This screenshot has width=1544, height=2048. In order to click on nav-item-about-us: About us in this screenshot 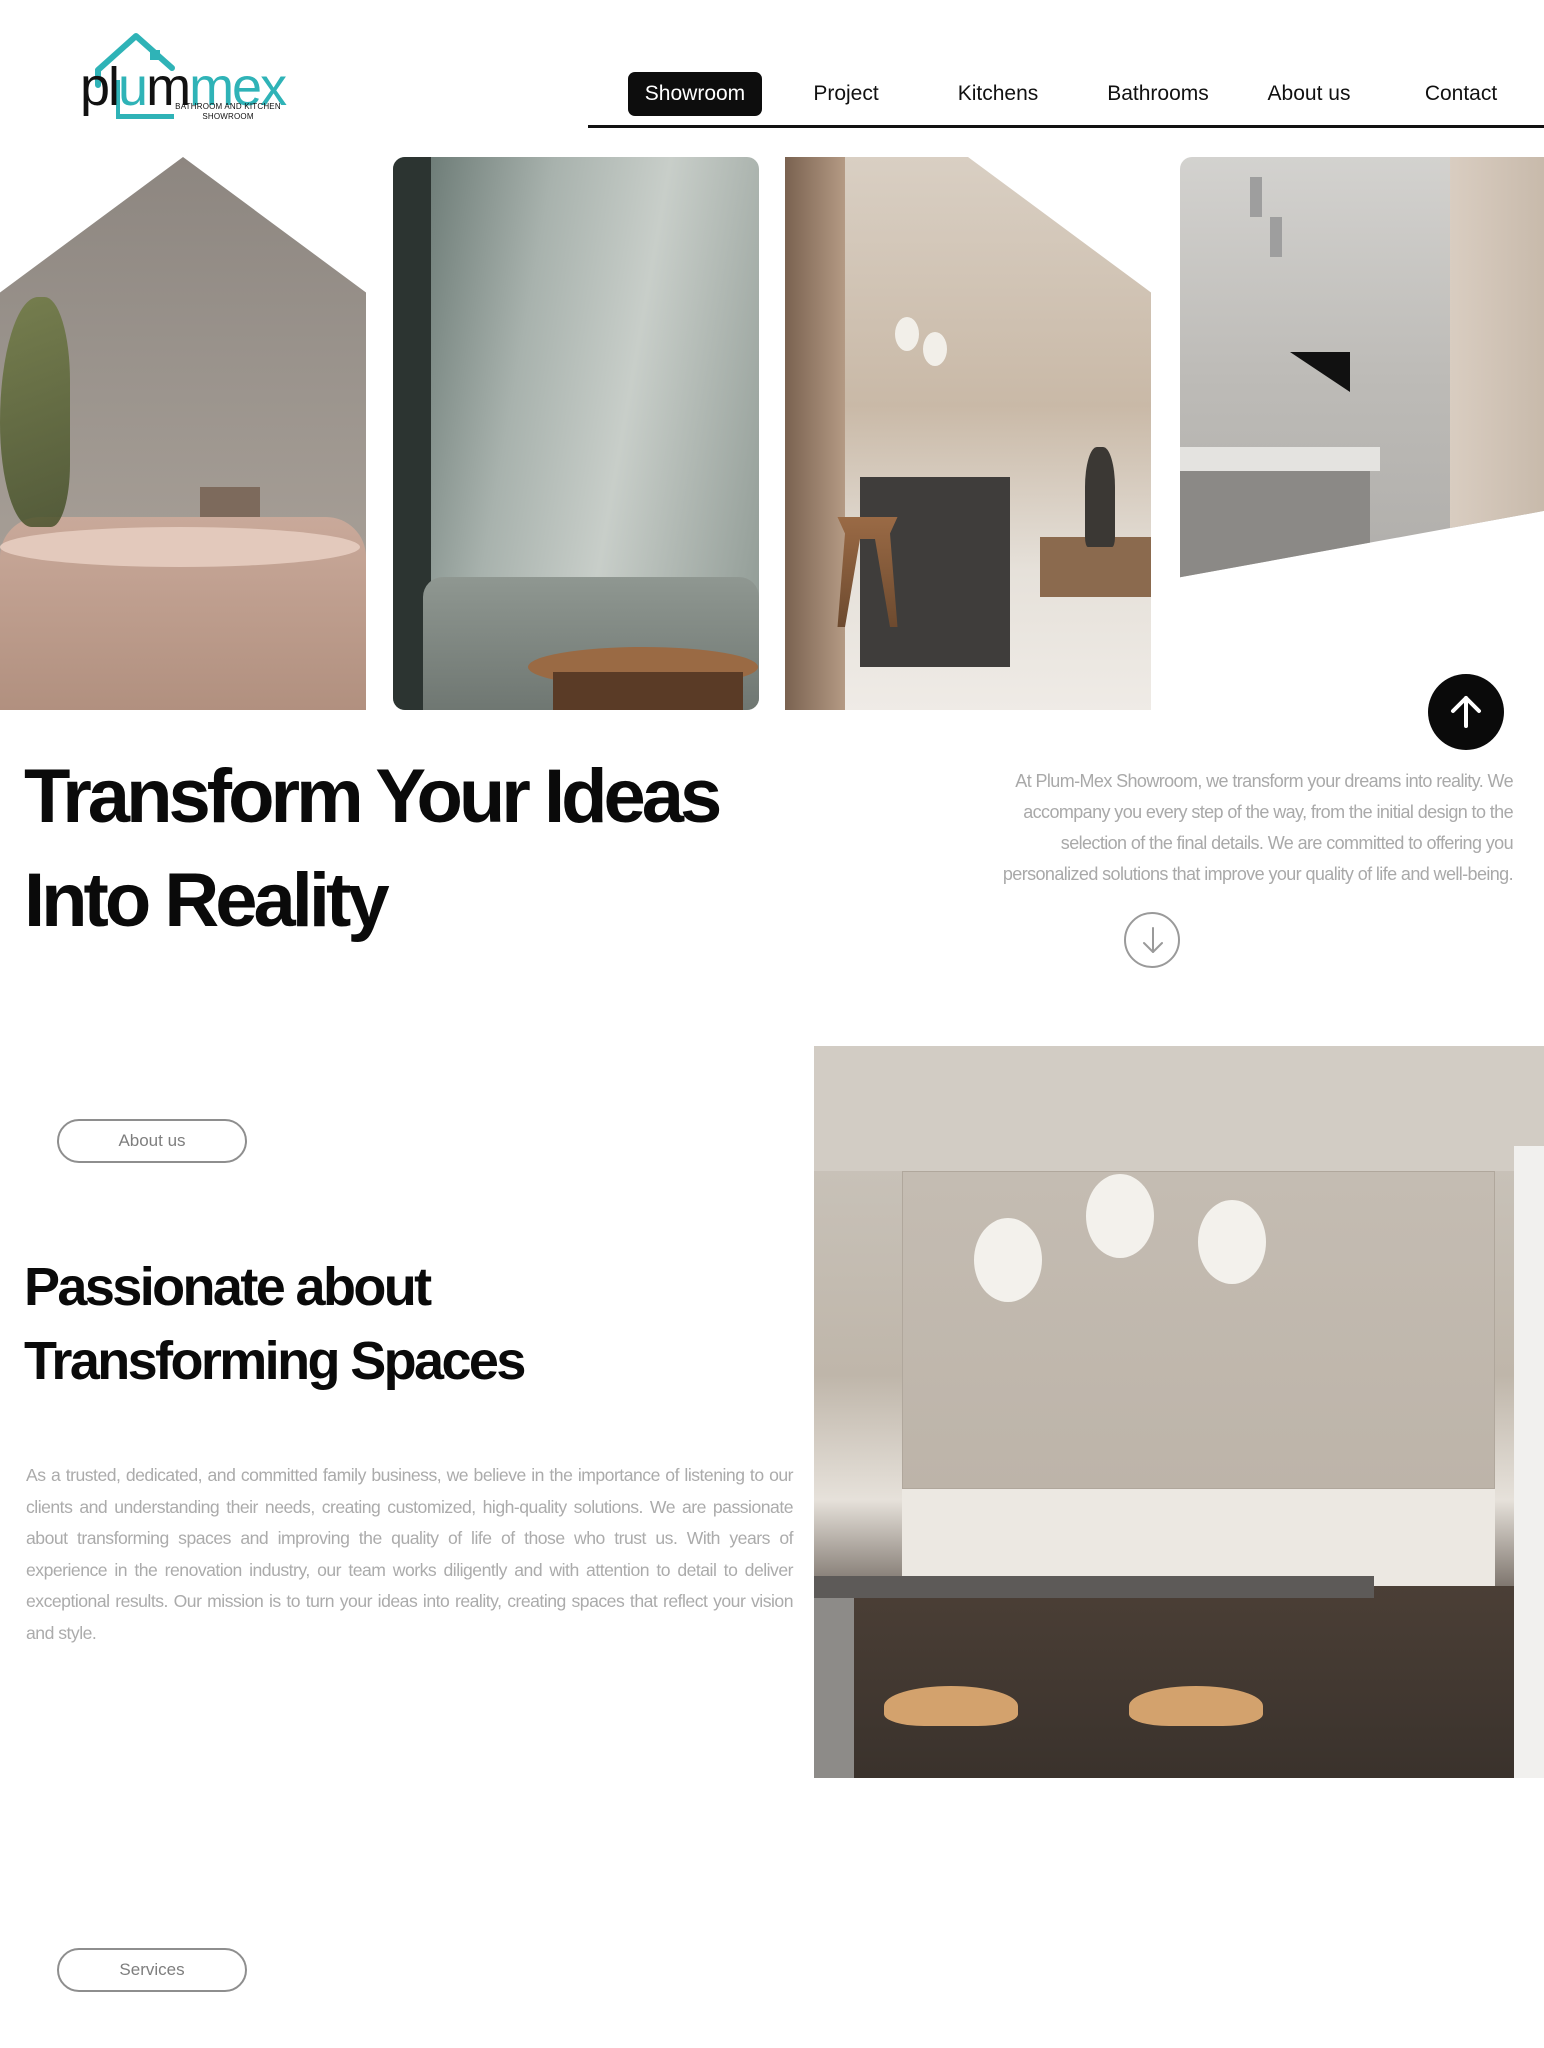, I will do `click(1309, 94)`.